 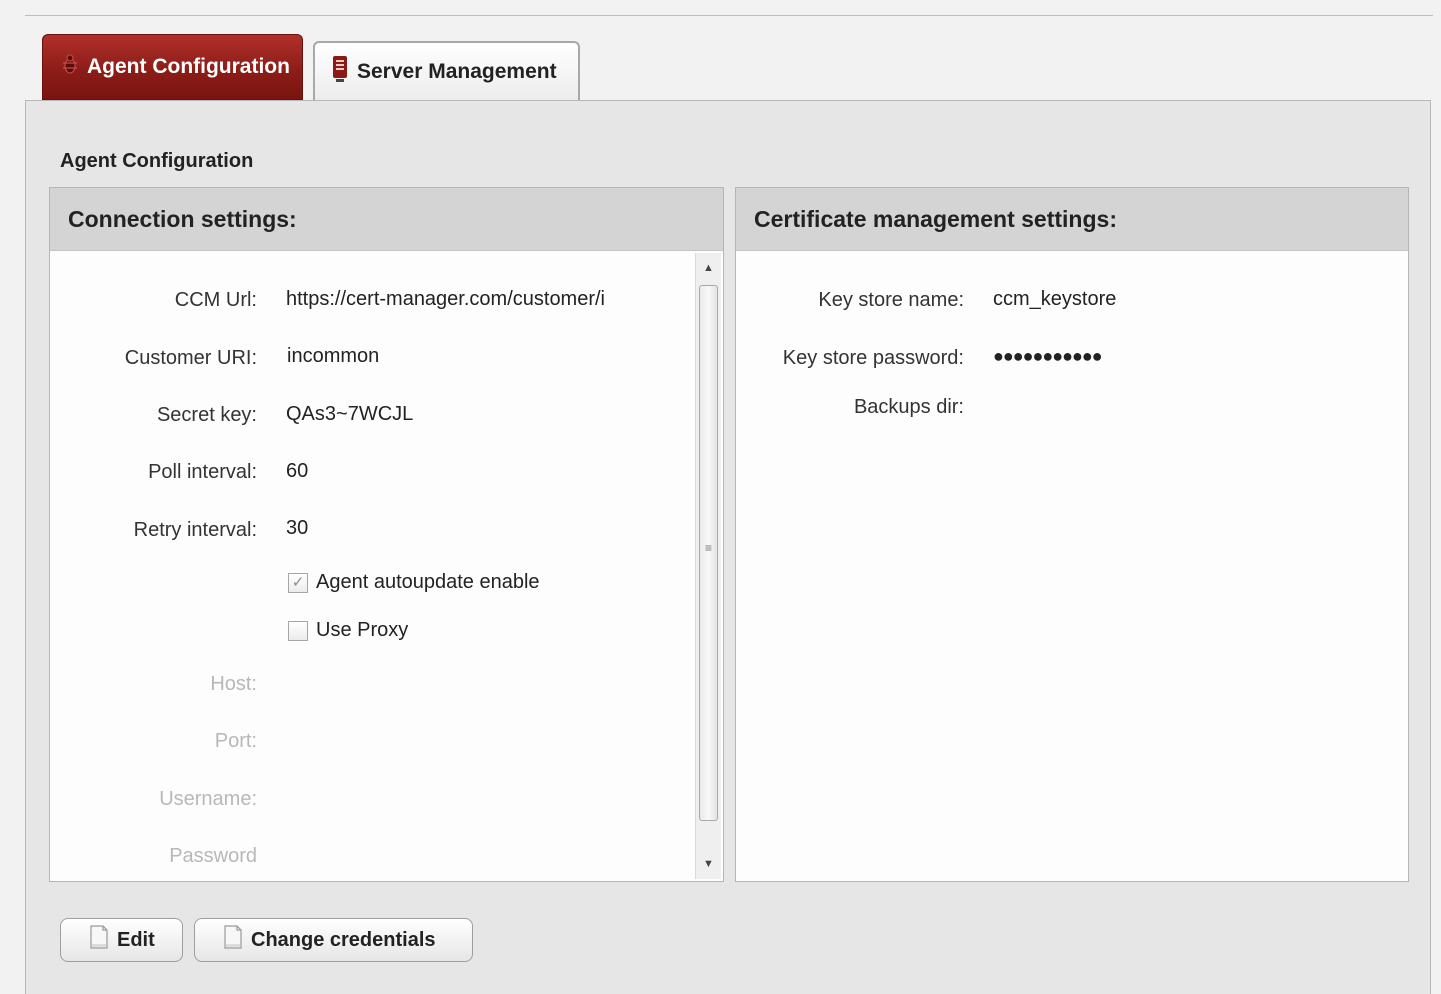 What do you see at coordinates (298, 631) in the screenshot?
I see `use-proxy-checkbox` at bounding box center [298, 631].